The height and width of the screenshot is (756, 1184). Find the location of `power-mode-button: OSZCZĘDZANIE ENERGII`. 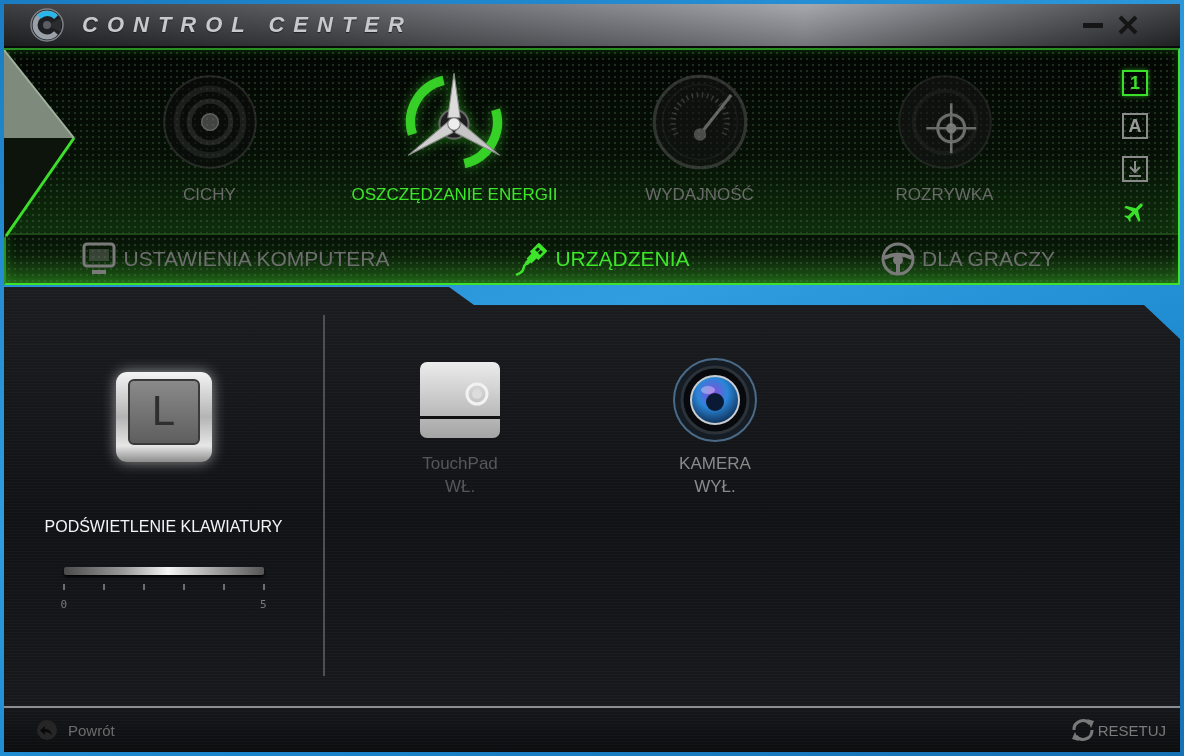

power-mode-button: OSZCZĘDZANIE ENERGII is located at coordinates (454, 141).